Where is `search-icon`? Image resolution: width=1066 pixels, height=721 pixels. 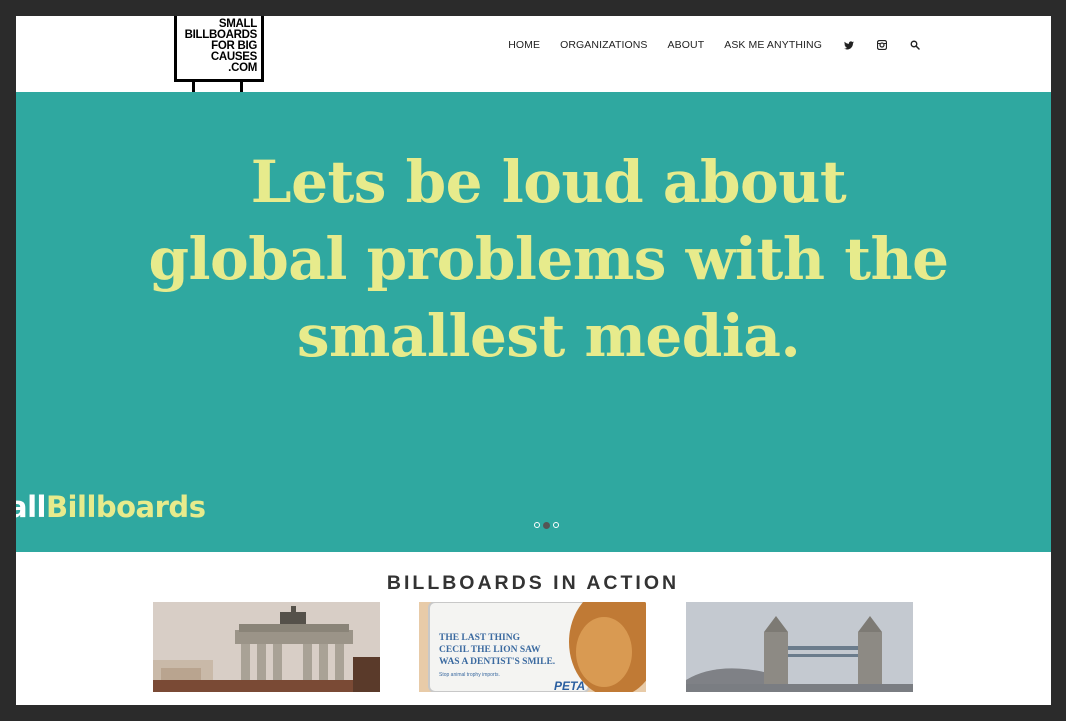 search-icon is located at coordinates (915, 45).